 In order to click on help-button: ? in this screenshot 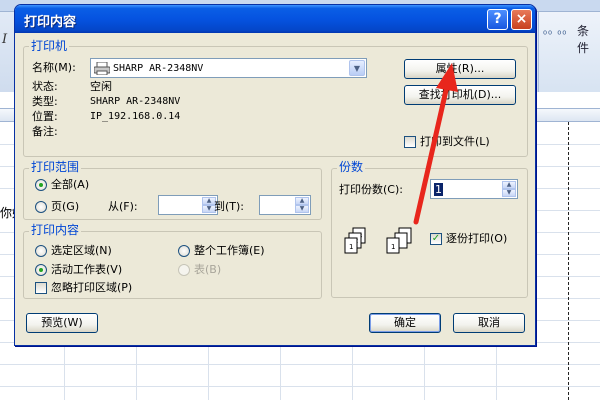, I will do `click(497, 19)`.